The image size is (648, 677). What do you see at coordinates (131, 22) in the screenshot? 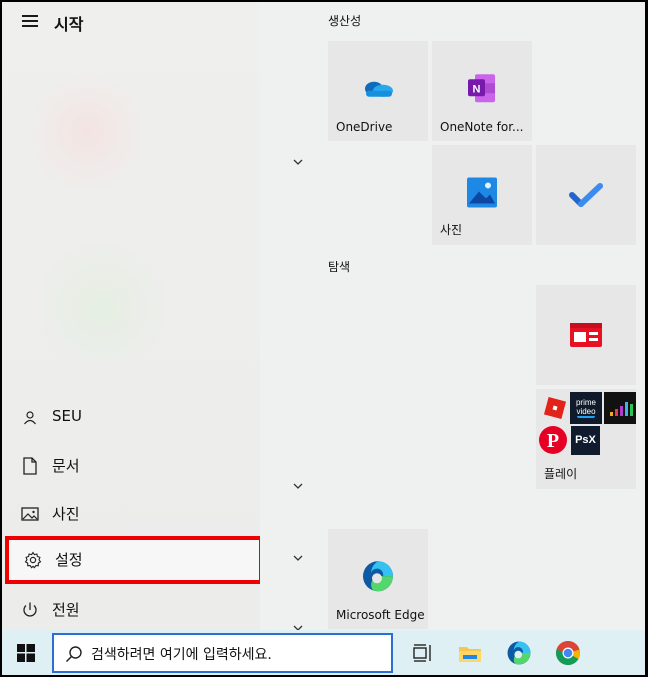
I see `start-header: 시작` at bounding box center [131, 22].